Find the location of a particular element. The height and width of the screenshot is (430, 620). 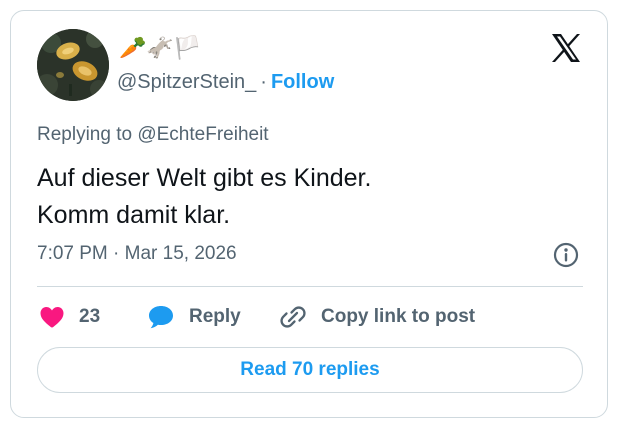

reply-label: Reply is located at coordinates (215, 316).